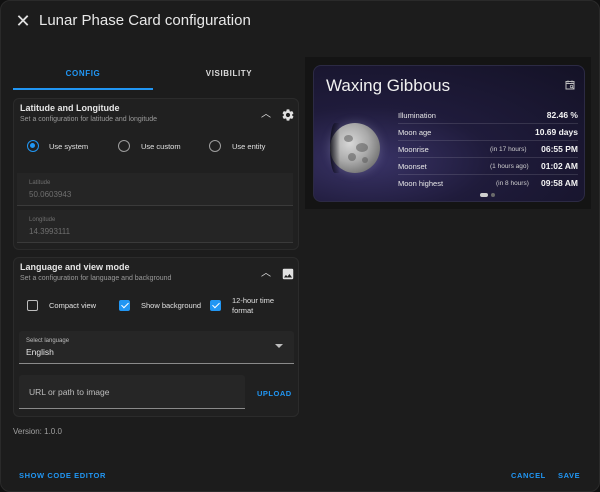 The width and height of the screenshot is (600, 492). Describe the element at coordinates (274, 393) in the screenshot. I see `upload-button: UPLOAD` at that location.